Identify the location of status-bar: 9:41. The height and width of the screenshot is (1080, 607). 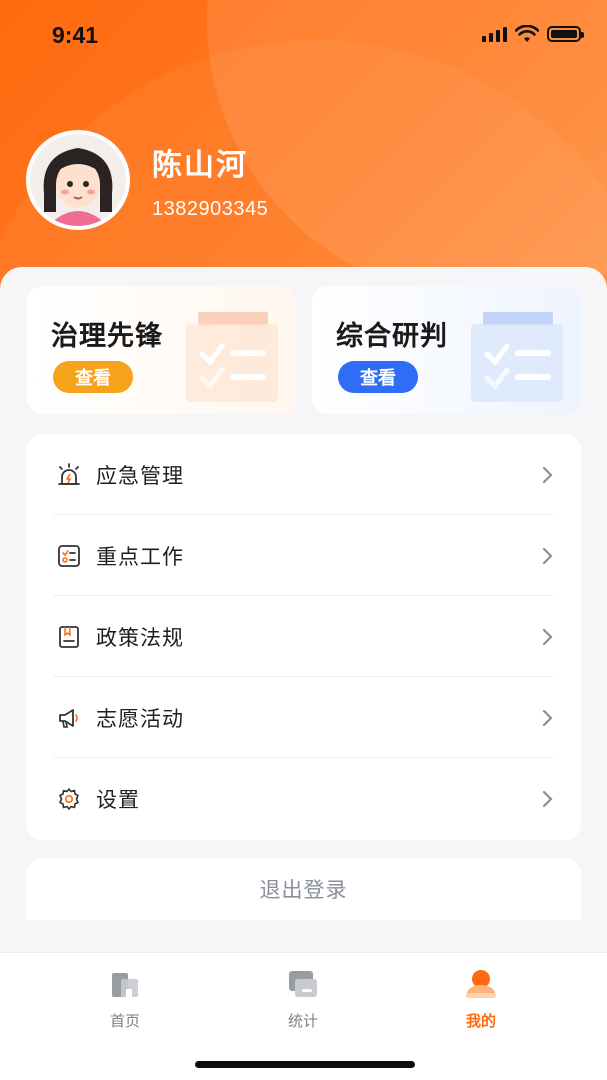
(303, 37).